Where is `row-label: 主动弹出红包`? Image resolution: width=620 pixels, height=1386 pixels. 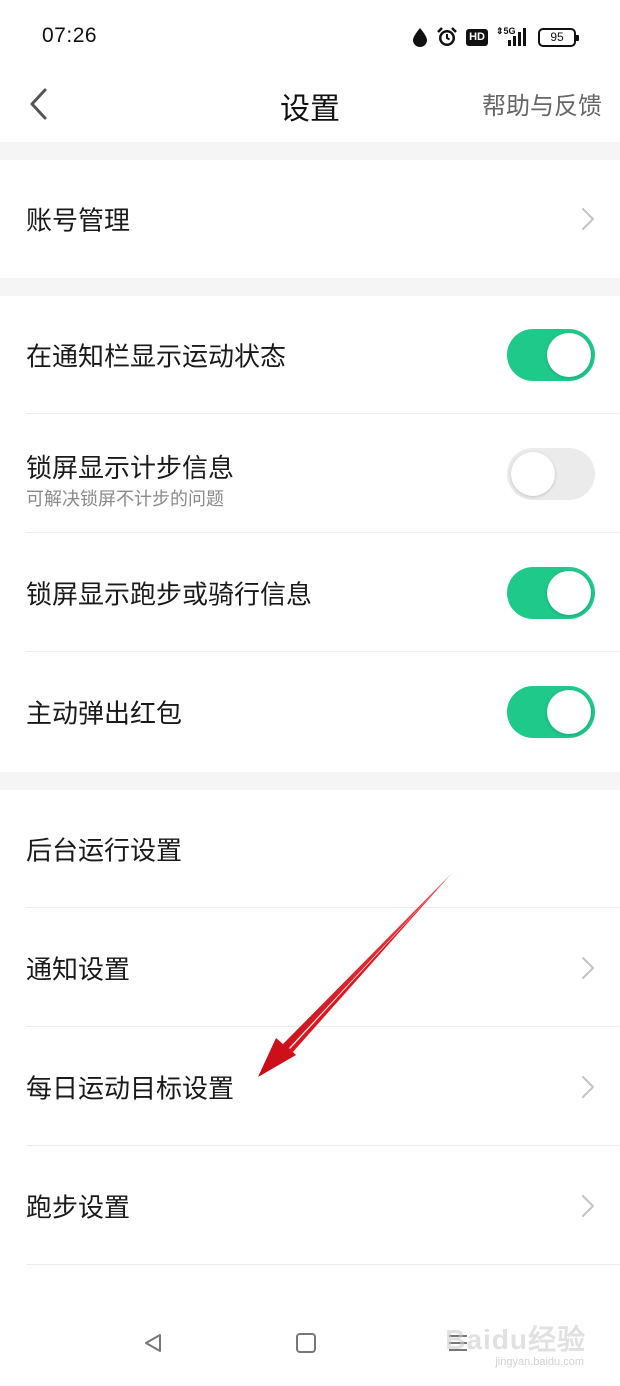
row-label: 主动弹出红包 is located at coordinates (104, 713).